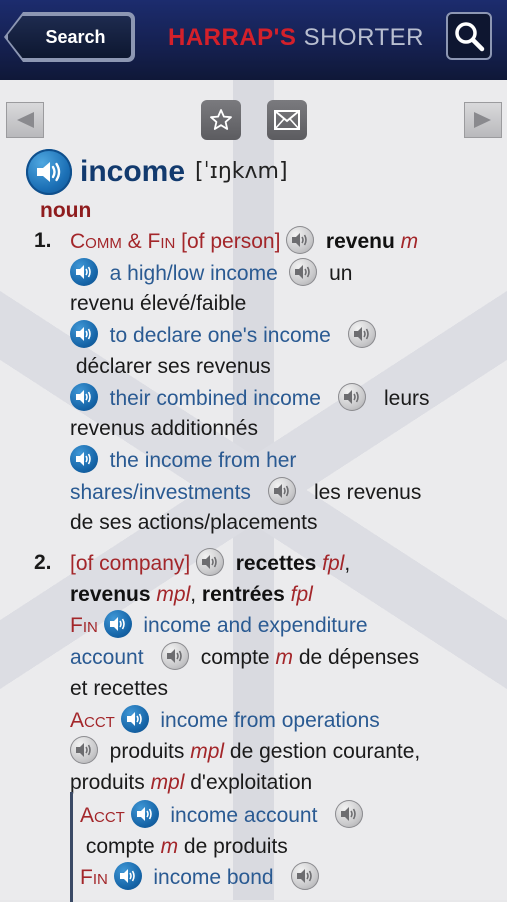  What do you see at coordinates (158, 304) in the screenshot?
I see `example-french-cont: revenu élevé/faible` at bounding box center [158, 304].